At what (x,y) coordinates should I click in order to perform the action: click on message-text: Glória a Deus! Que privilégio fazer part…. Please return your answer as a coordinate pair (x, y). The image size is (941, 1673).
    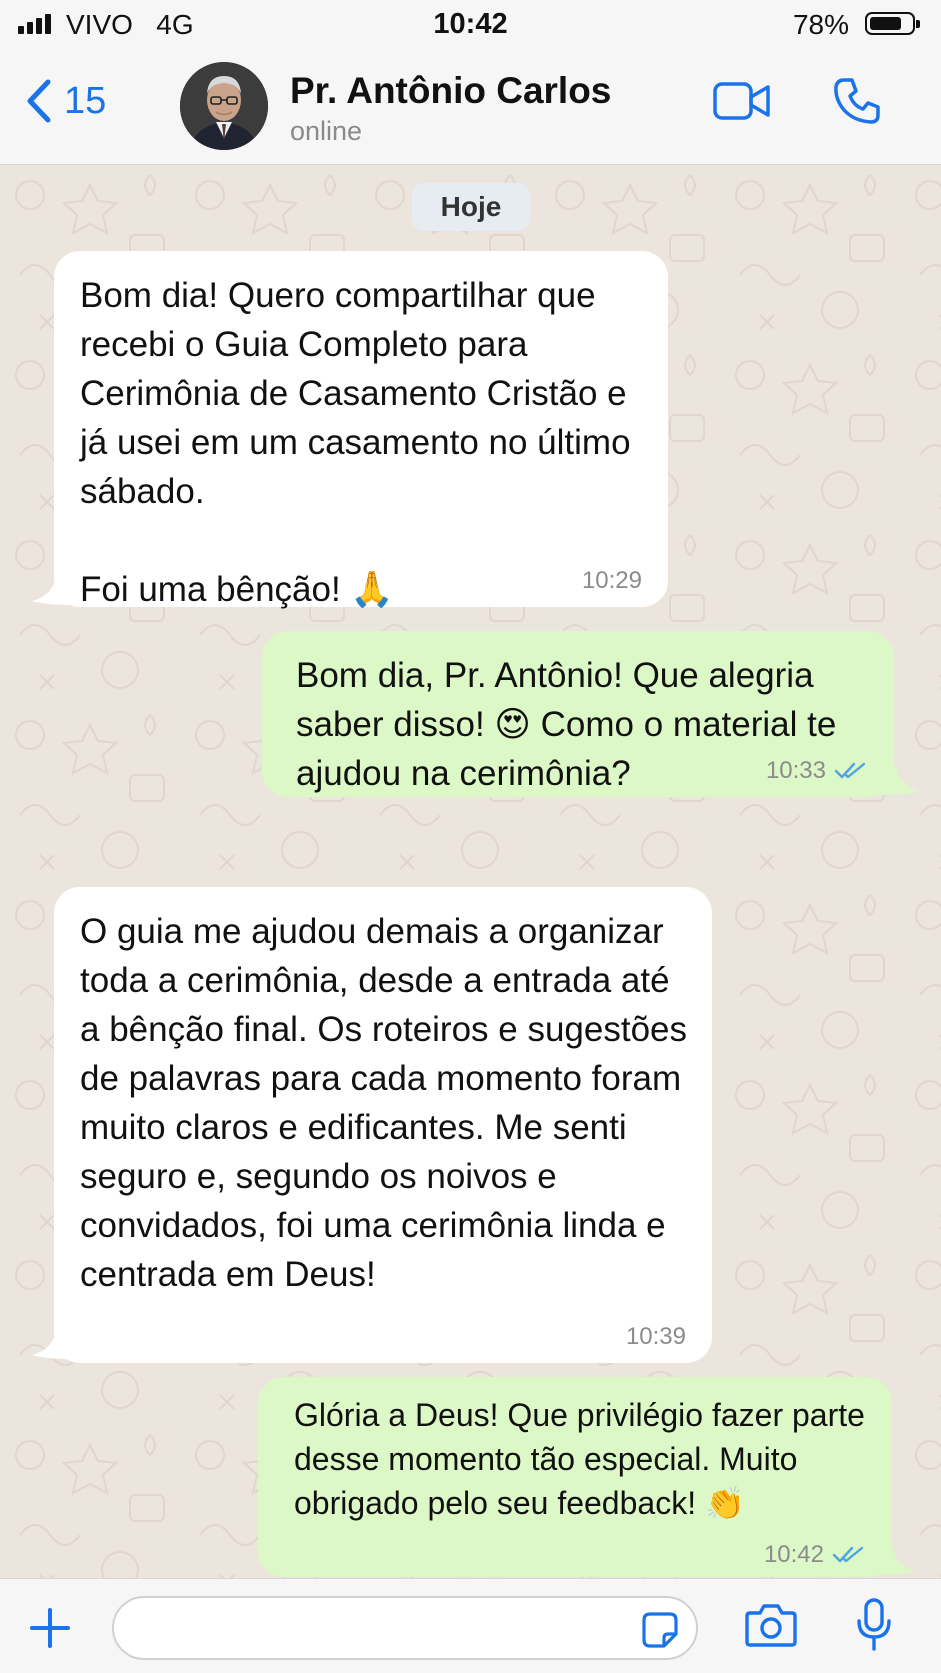
    Looking at the image, I should click on (579, 1459).